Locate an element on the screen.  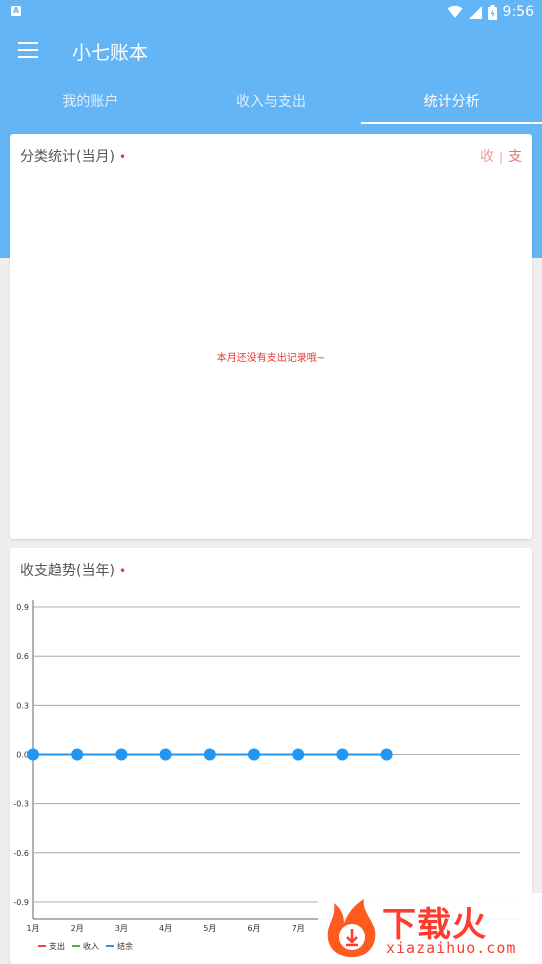
y-tick-label: 0.3 is located at coordinates (22, 705).